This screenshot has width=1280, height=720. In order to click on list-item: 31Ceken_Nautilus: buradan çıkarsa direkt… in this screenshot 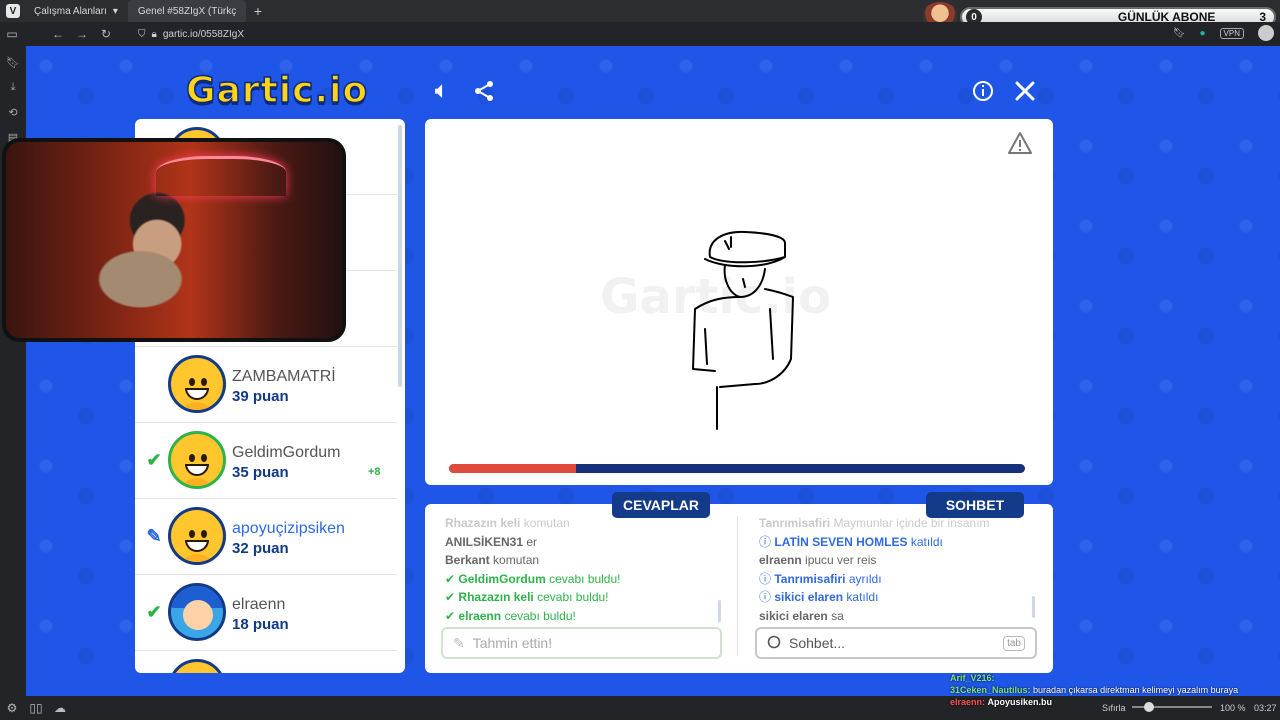, I will do `click(1094, 690)`.